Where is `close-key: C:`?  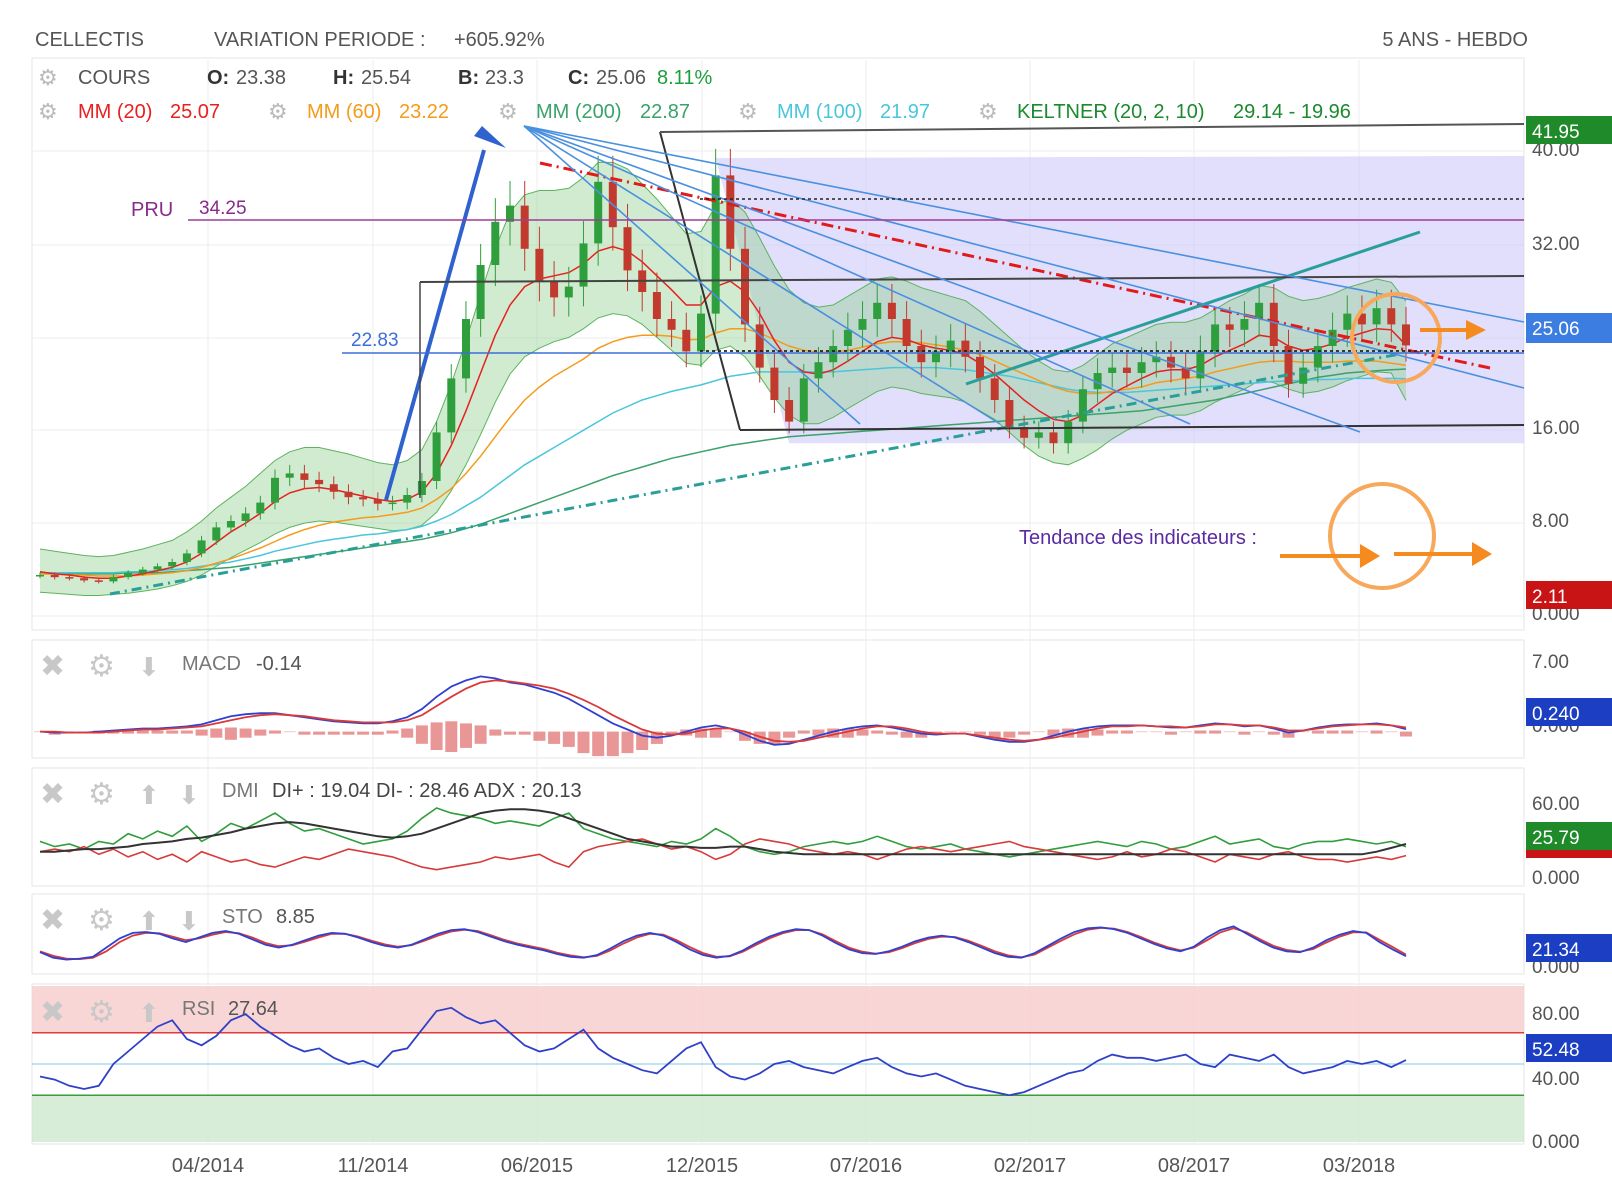 close-key: C: is located at coordinates (578, 78).